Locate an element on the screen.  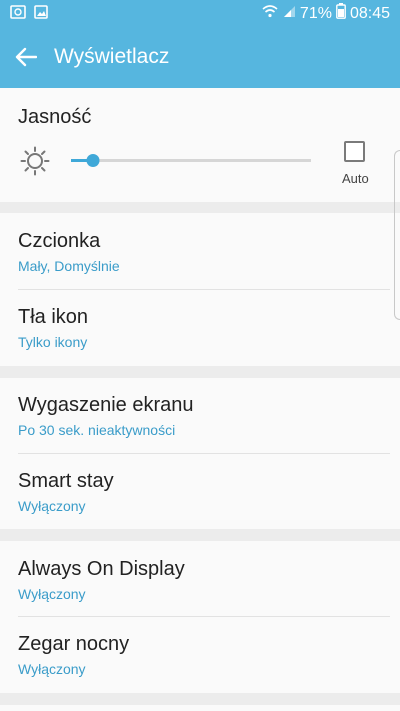
status-bar: 71% 08:45 is located at coordinates (200, 13).